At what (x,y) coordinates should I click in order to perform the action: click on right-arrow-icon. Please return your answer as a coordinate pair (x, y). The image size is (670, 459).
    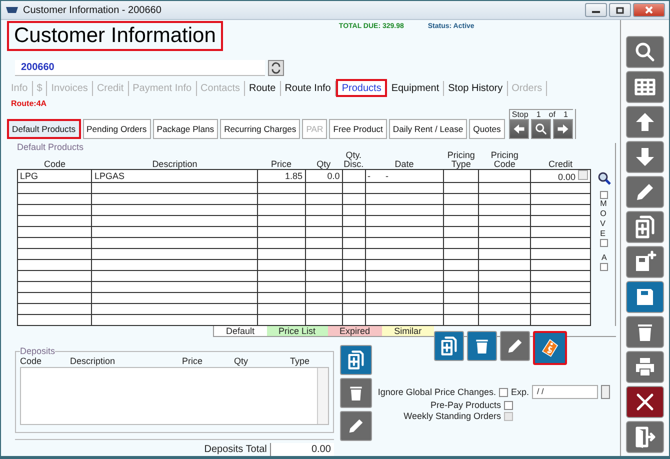
    Looking at the image, I should click on (563, 129).